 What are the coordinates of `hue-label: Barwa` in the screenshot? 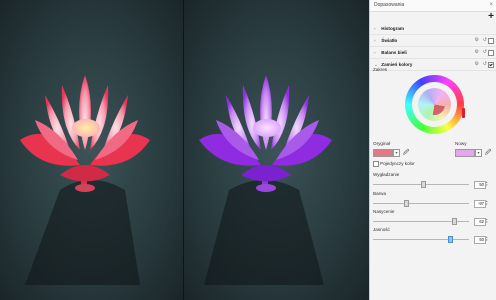 It's located at (380, 193).